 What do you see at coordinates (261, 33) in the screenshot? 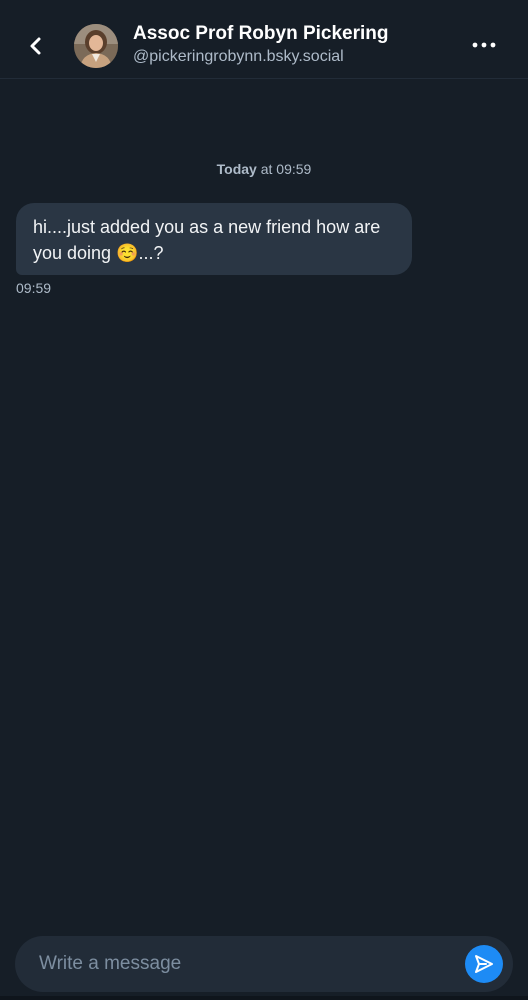
I see `display-name: Assoc Prof Robyn Pickering` at bounding box center [261, 33].